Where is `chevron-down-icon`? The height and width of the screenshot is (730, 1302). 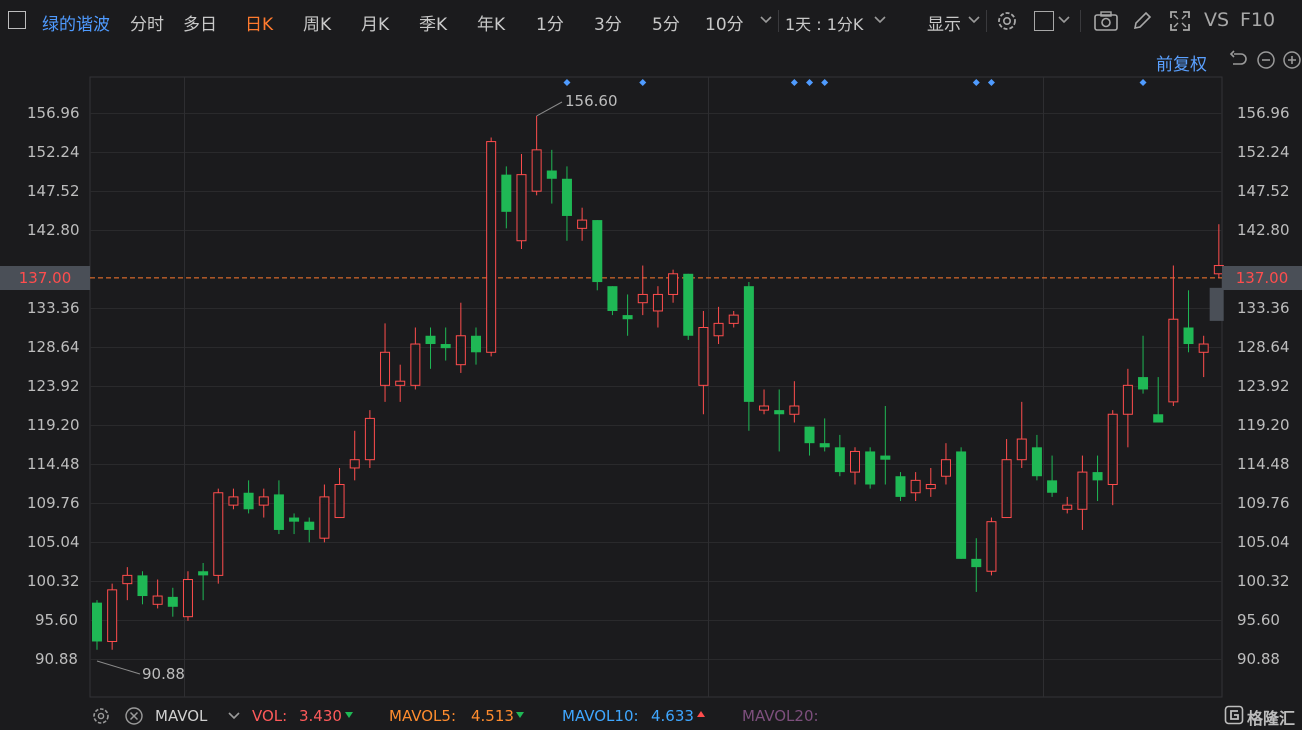 chevron-down-icon is located at coordinates (234, 716).